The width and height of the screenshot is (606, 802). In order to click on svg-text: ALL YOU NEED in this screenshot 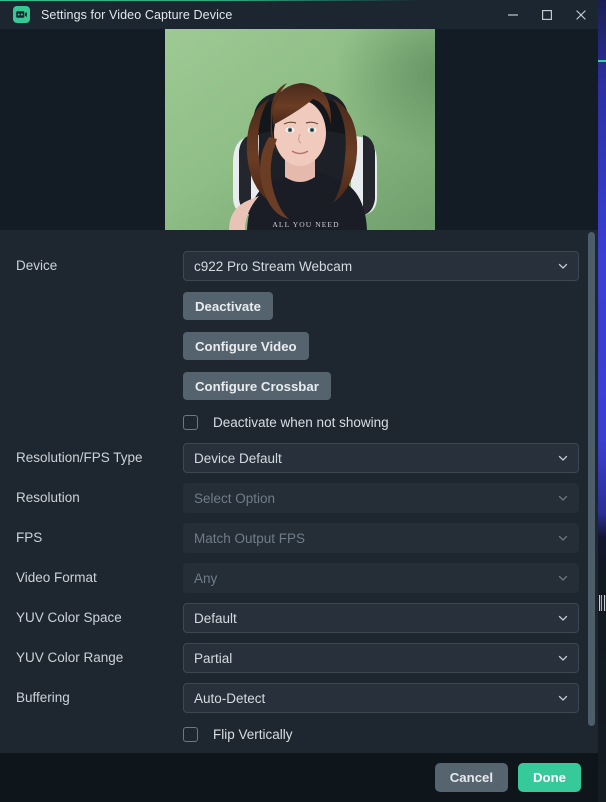, I will do `click(305, 224)`.